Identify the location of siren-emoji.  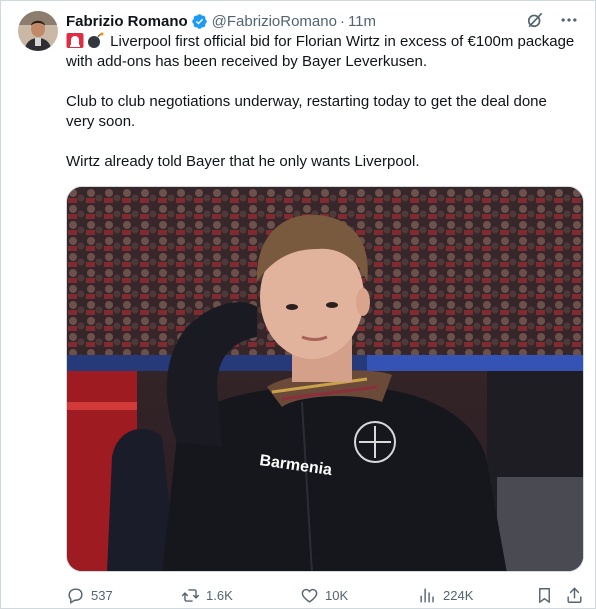
(75, 40).